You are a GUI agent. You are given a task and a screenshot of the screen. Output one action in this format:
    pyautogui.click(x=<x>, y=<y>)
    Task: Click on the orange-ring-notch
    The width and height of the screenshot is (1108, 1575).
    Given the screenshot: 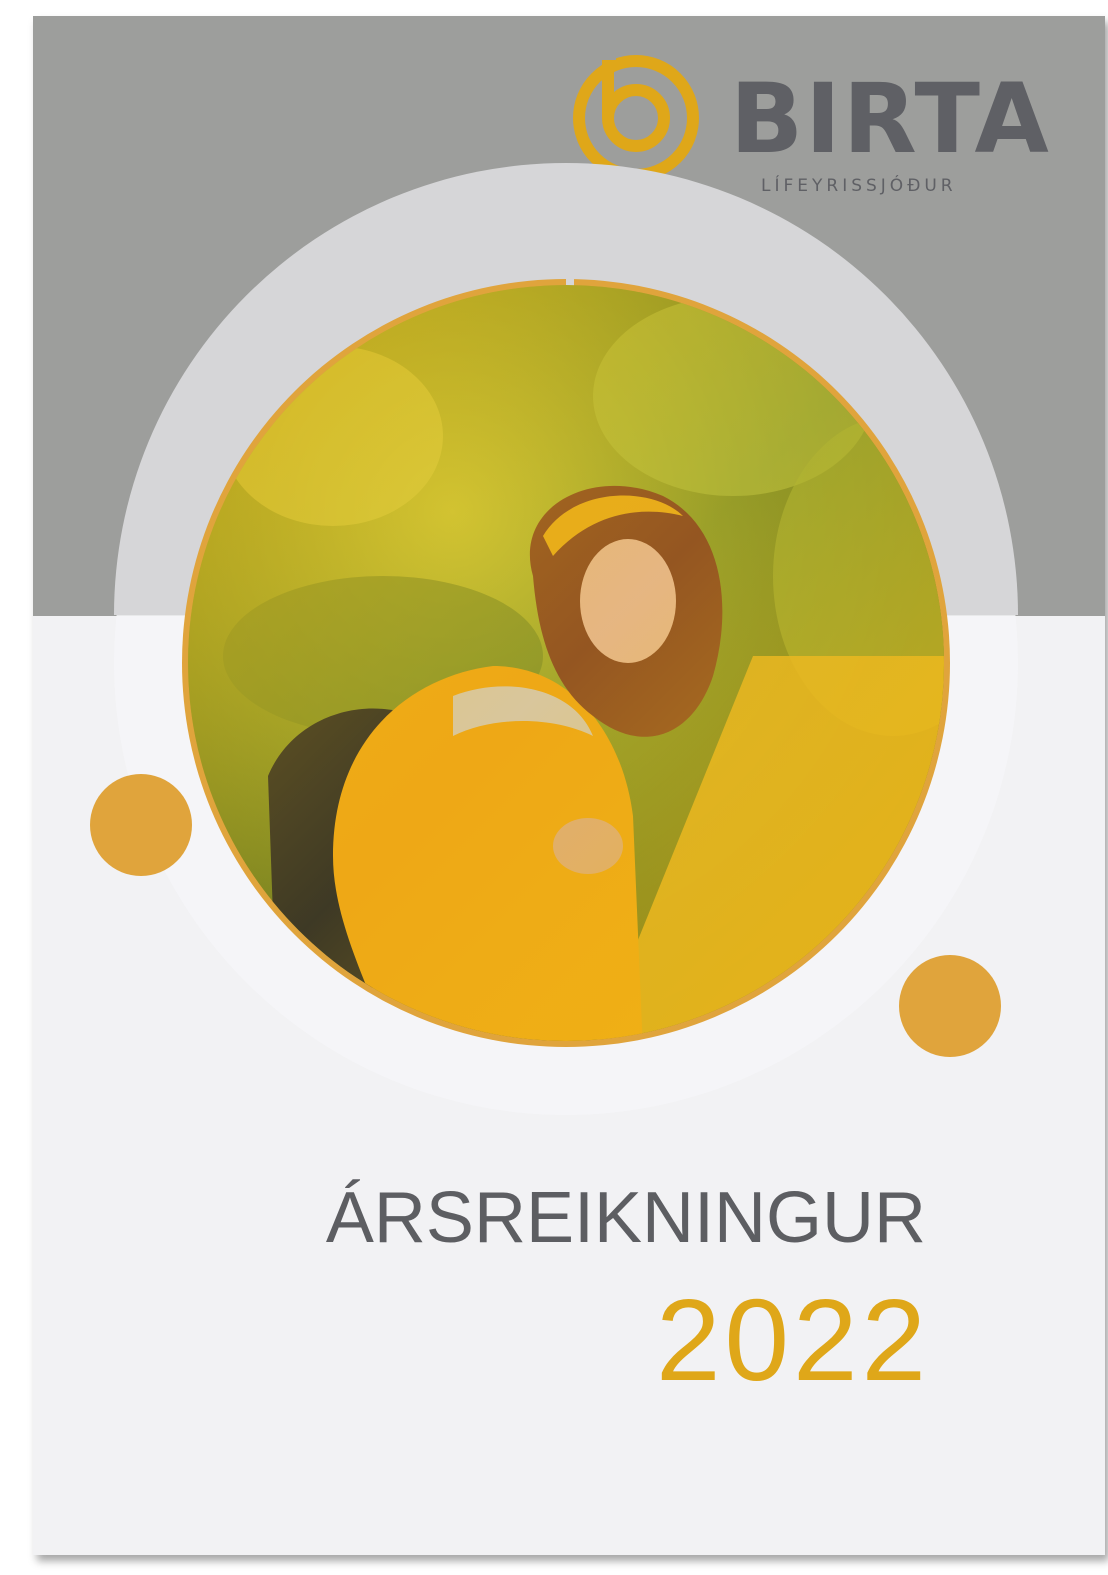 What is the action you would take?
    pyautogui.click(x=570, y=279)
    